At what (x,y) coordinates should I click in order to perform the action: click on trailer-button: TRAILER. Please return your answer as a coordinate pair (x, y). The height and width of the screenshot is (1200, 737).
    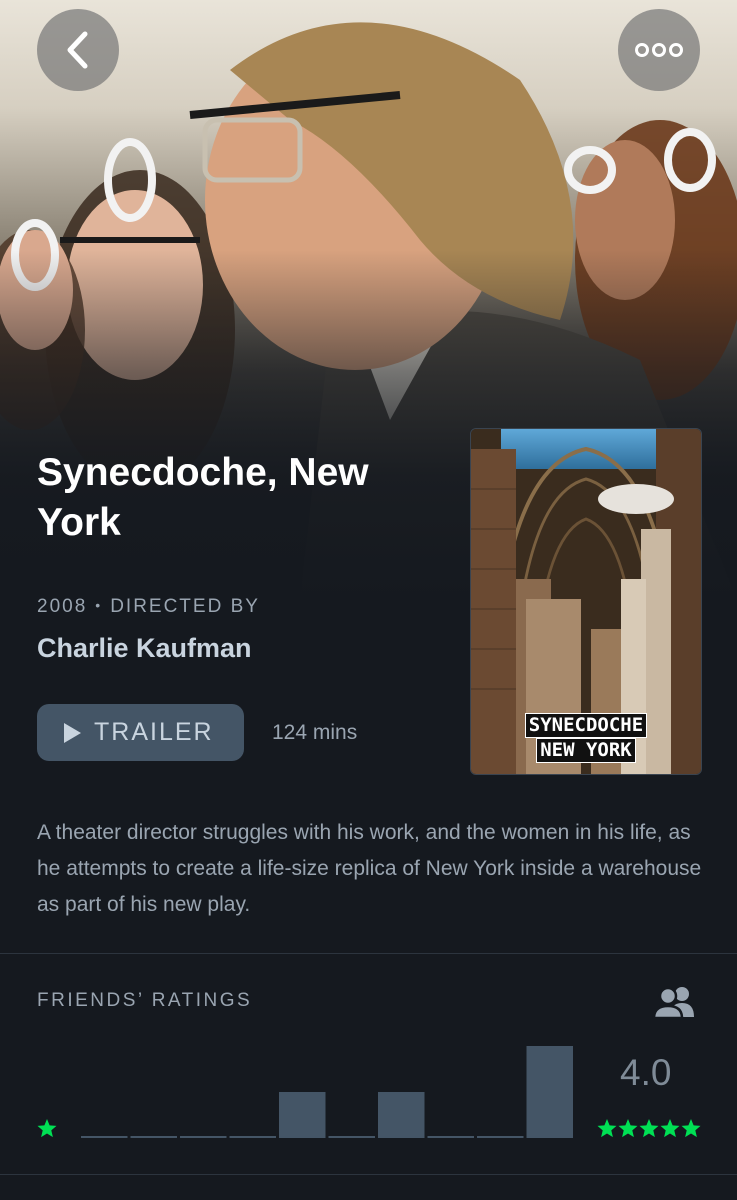
    Looking at the image, I should click on (140, 732).